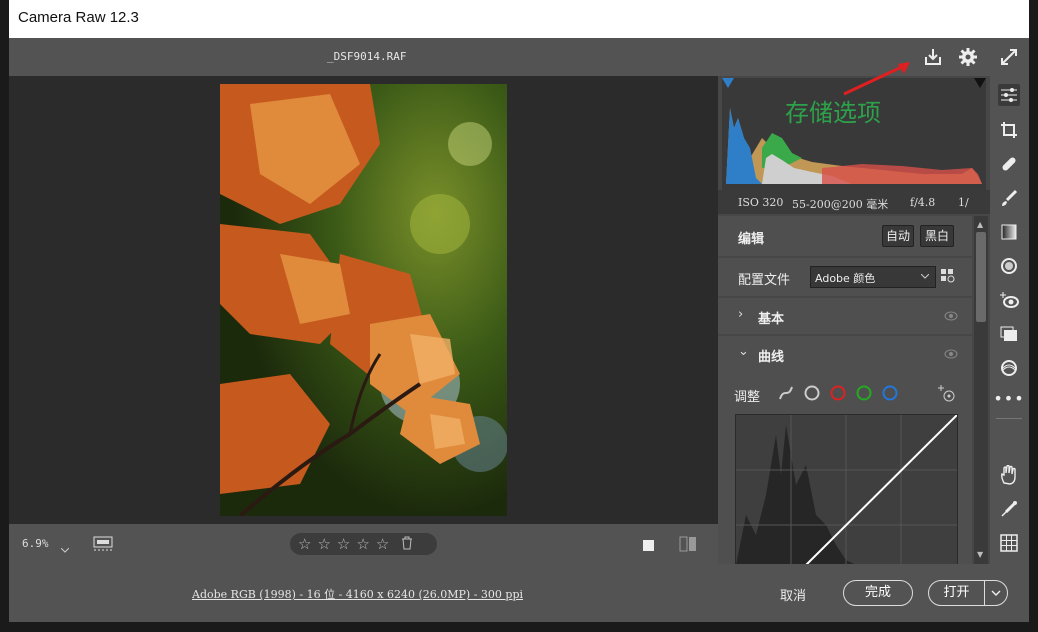 This screenshot has height=632, width=1038. I want to click on healing-brush-icon, so click(1009, 164).